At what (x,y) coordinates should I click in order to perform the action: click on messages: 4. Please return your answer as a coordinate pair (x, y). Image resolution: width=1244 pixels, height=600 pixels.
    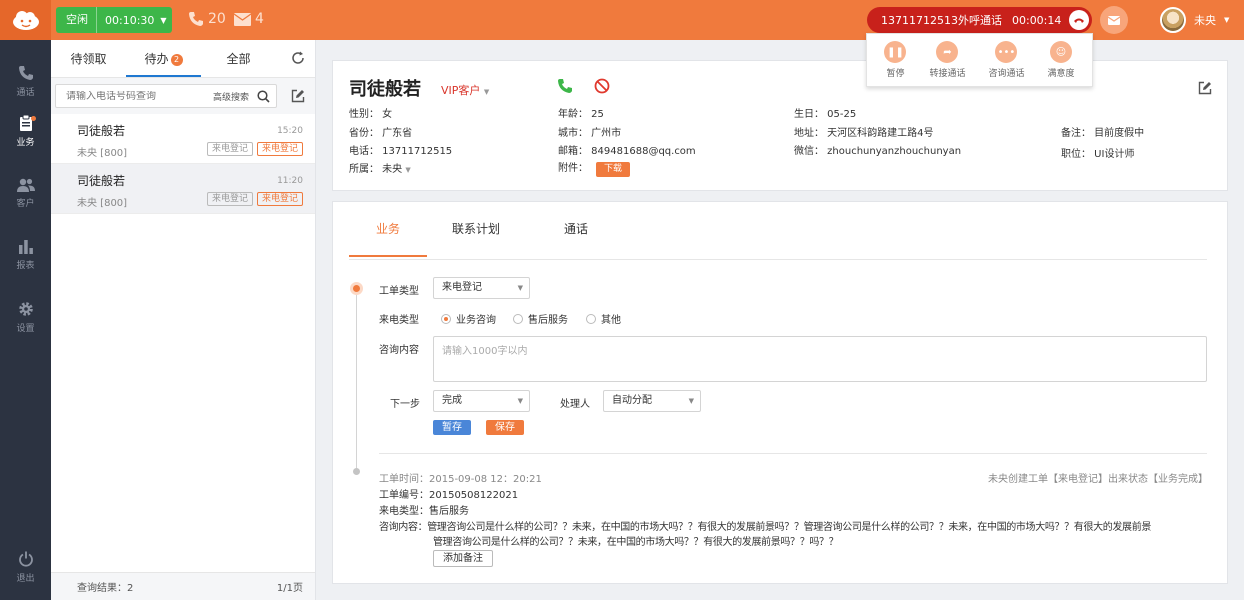
    Looking at the image, I should click on (249, 19).